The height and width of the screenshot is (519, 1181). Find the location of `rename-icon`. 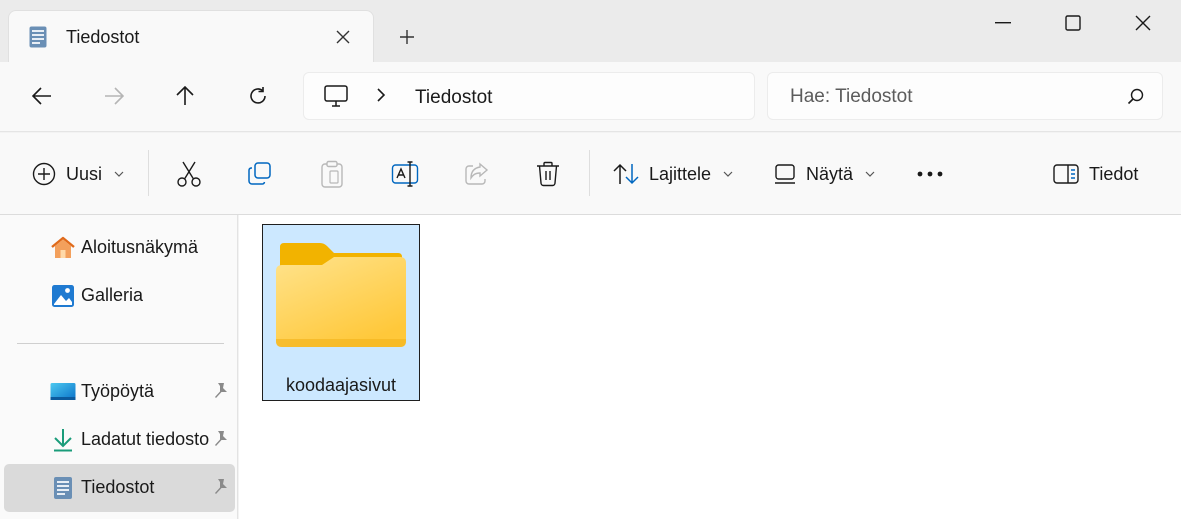

rename-icon is located at coordinates (405, 174).